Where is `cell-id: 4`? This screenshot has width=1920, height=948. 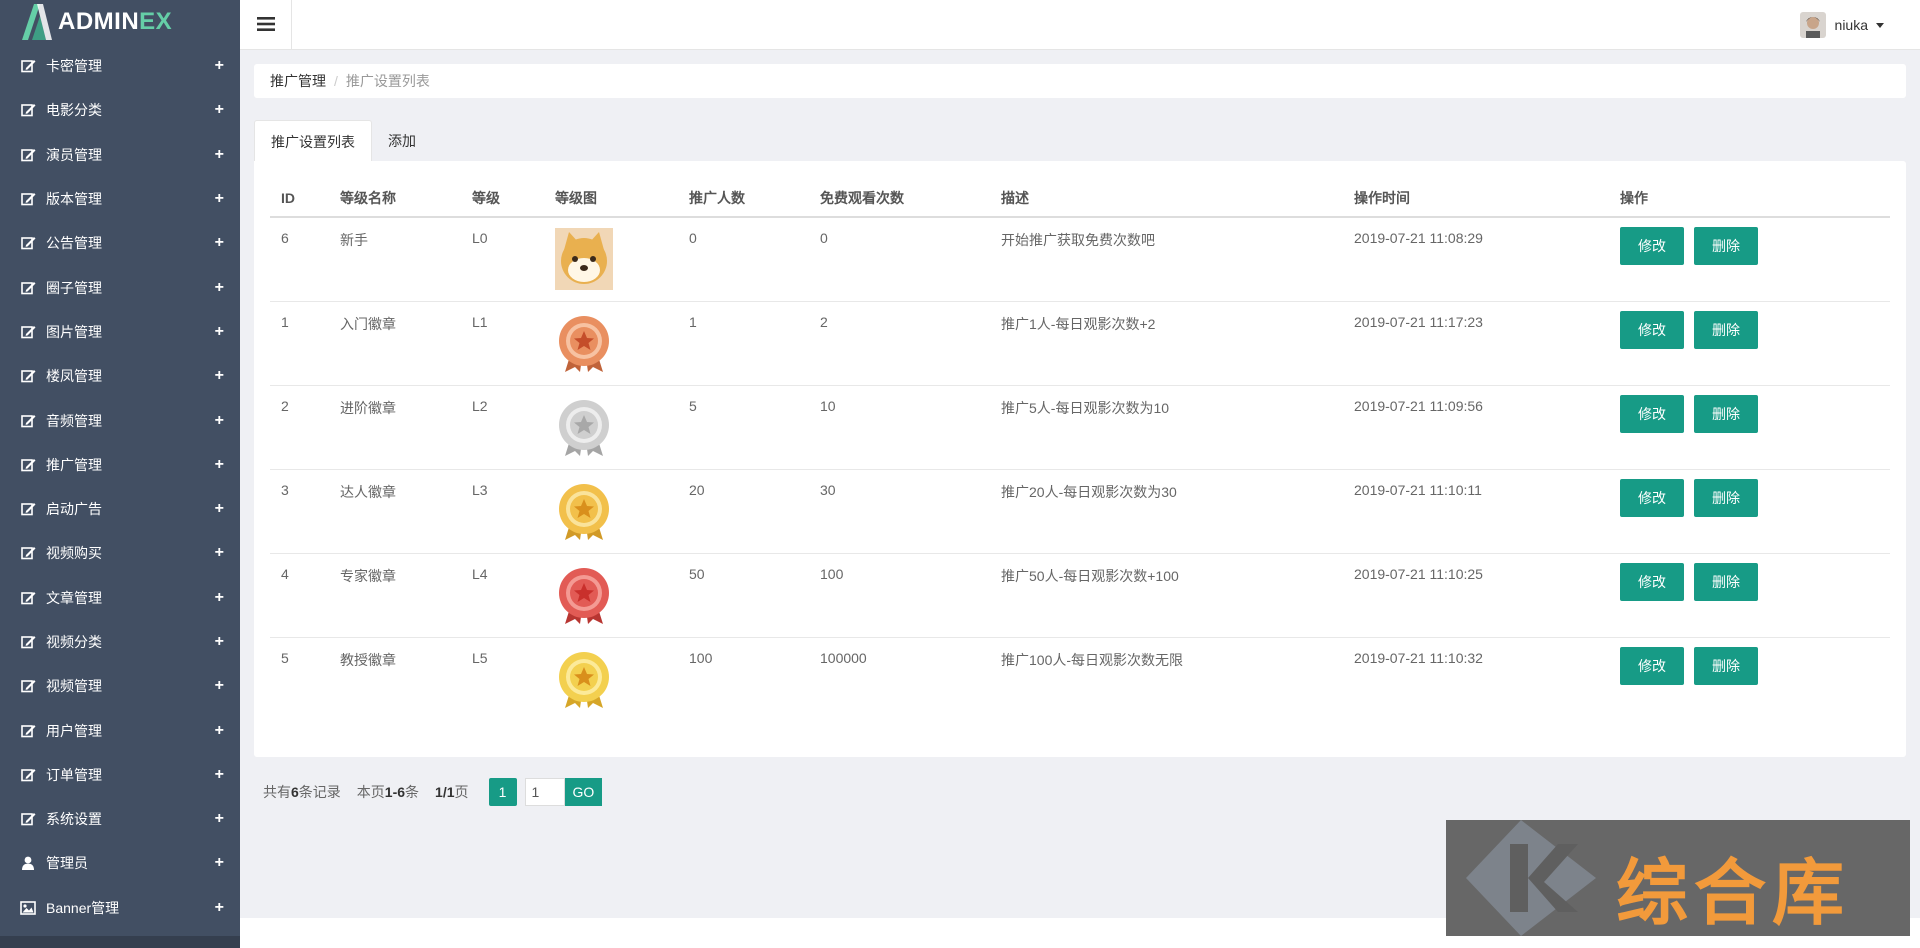
cell-id: 4 is located at coordinates (299, 595).